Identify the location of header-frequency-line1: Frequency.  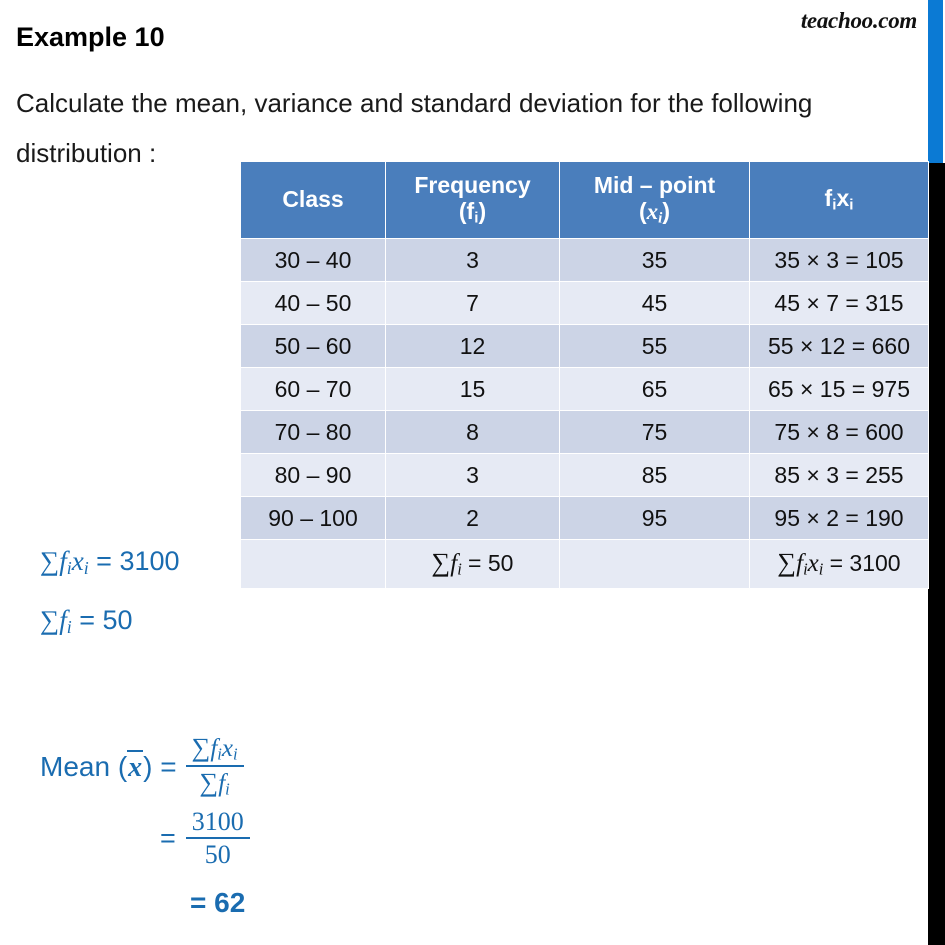
(472, 185).